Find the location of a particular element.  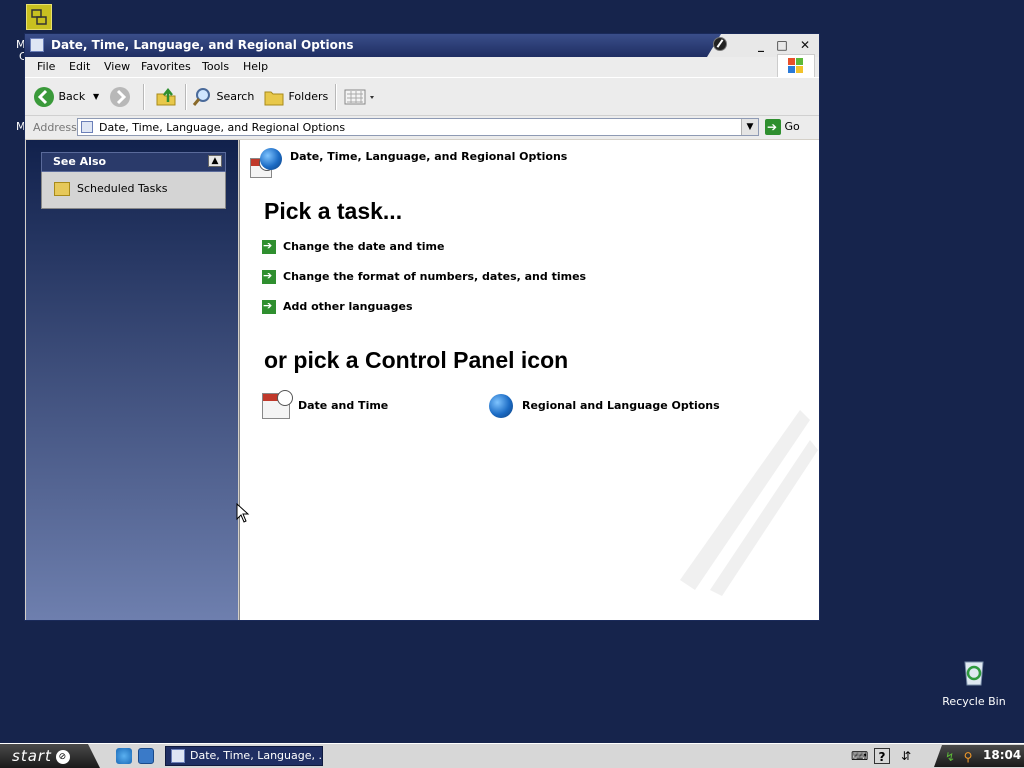

search-button: Search is located at coordinates (222, 97).